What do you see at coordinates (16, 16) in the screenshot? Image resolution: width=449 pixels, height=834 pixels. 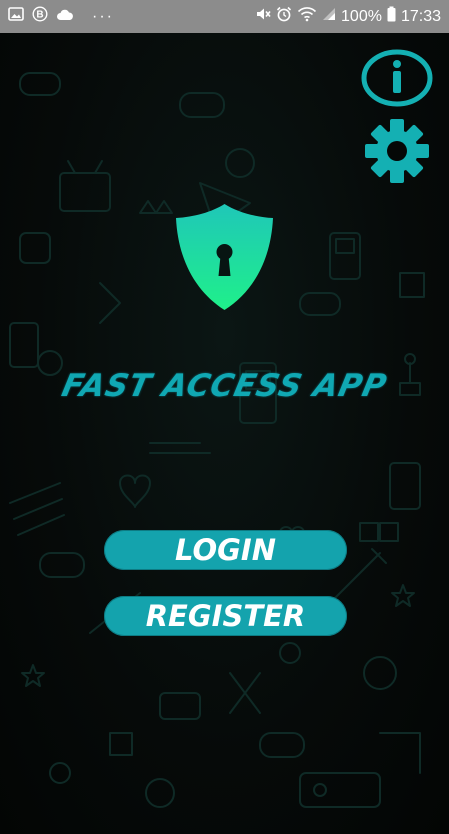 I see `image-icon` at bounding box center [16, 16].